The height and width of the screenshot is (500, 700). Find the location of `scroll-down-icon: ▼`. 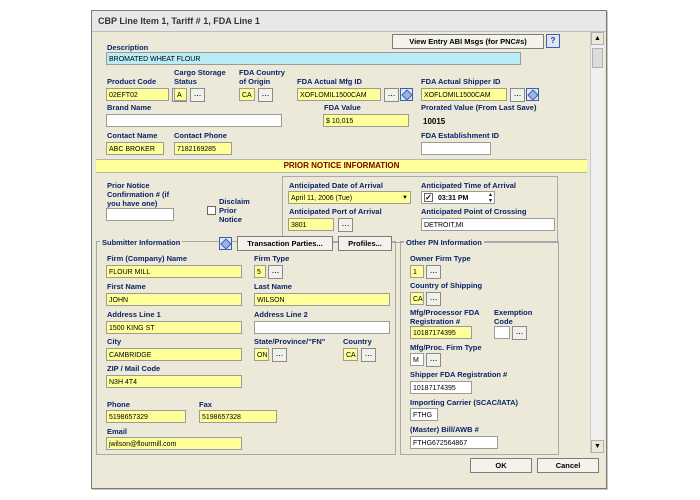

scroll-down-icon: ▼ is located at coordinates (597, 446).